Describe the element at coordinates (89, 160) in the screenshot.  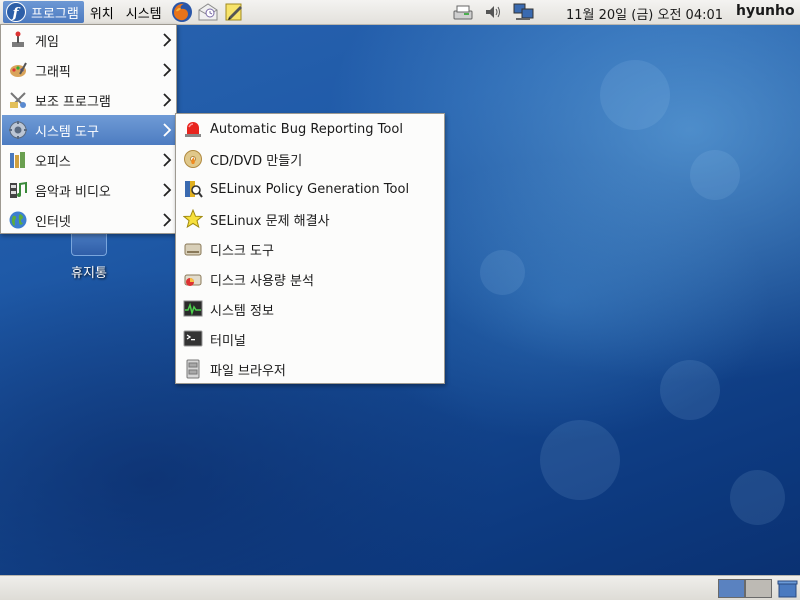
I see `menu-item-office: 오피스` at that location.